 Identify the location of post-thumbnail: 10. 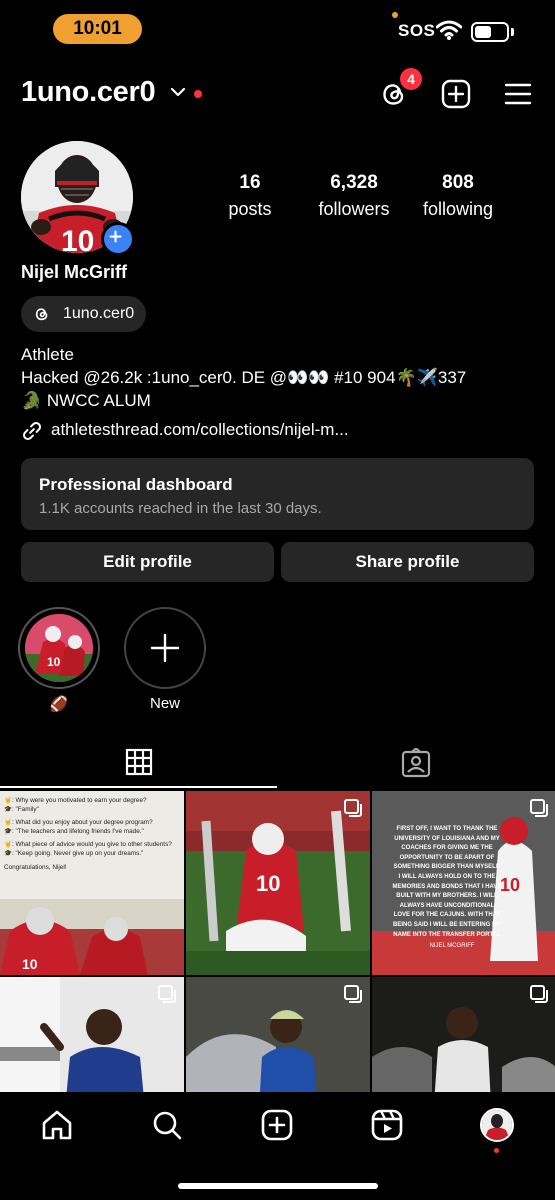
(278, 883).